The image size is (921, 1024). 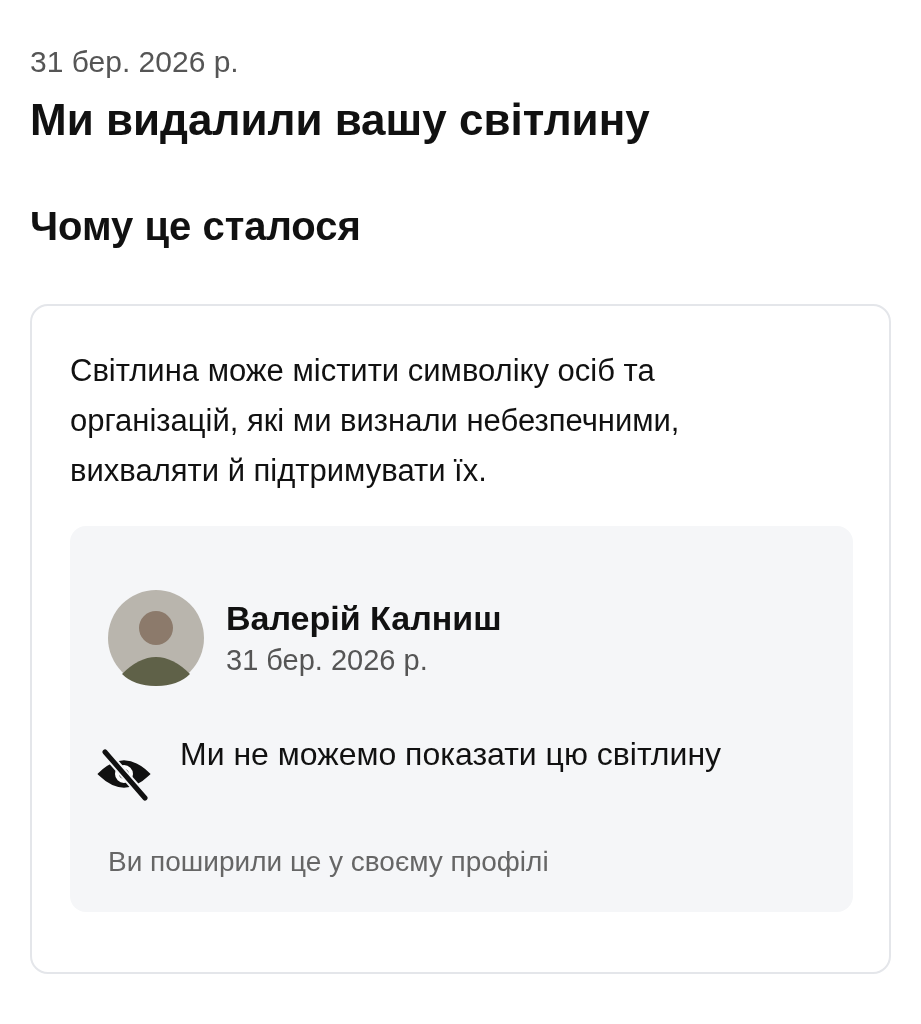 I want to click on reason-text: Світлина може містити символіку осіб та організацій, які ми визнали небезпечними, вихваляти й підтримувати їх., so click(x=375, y=421).